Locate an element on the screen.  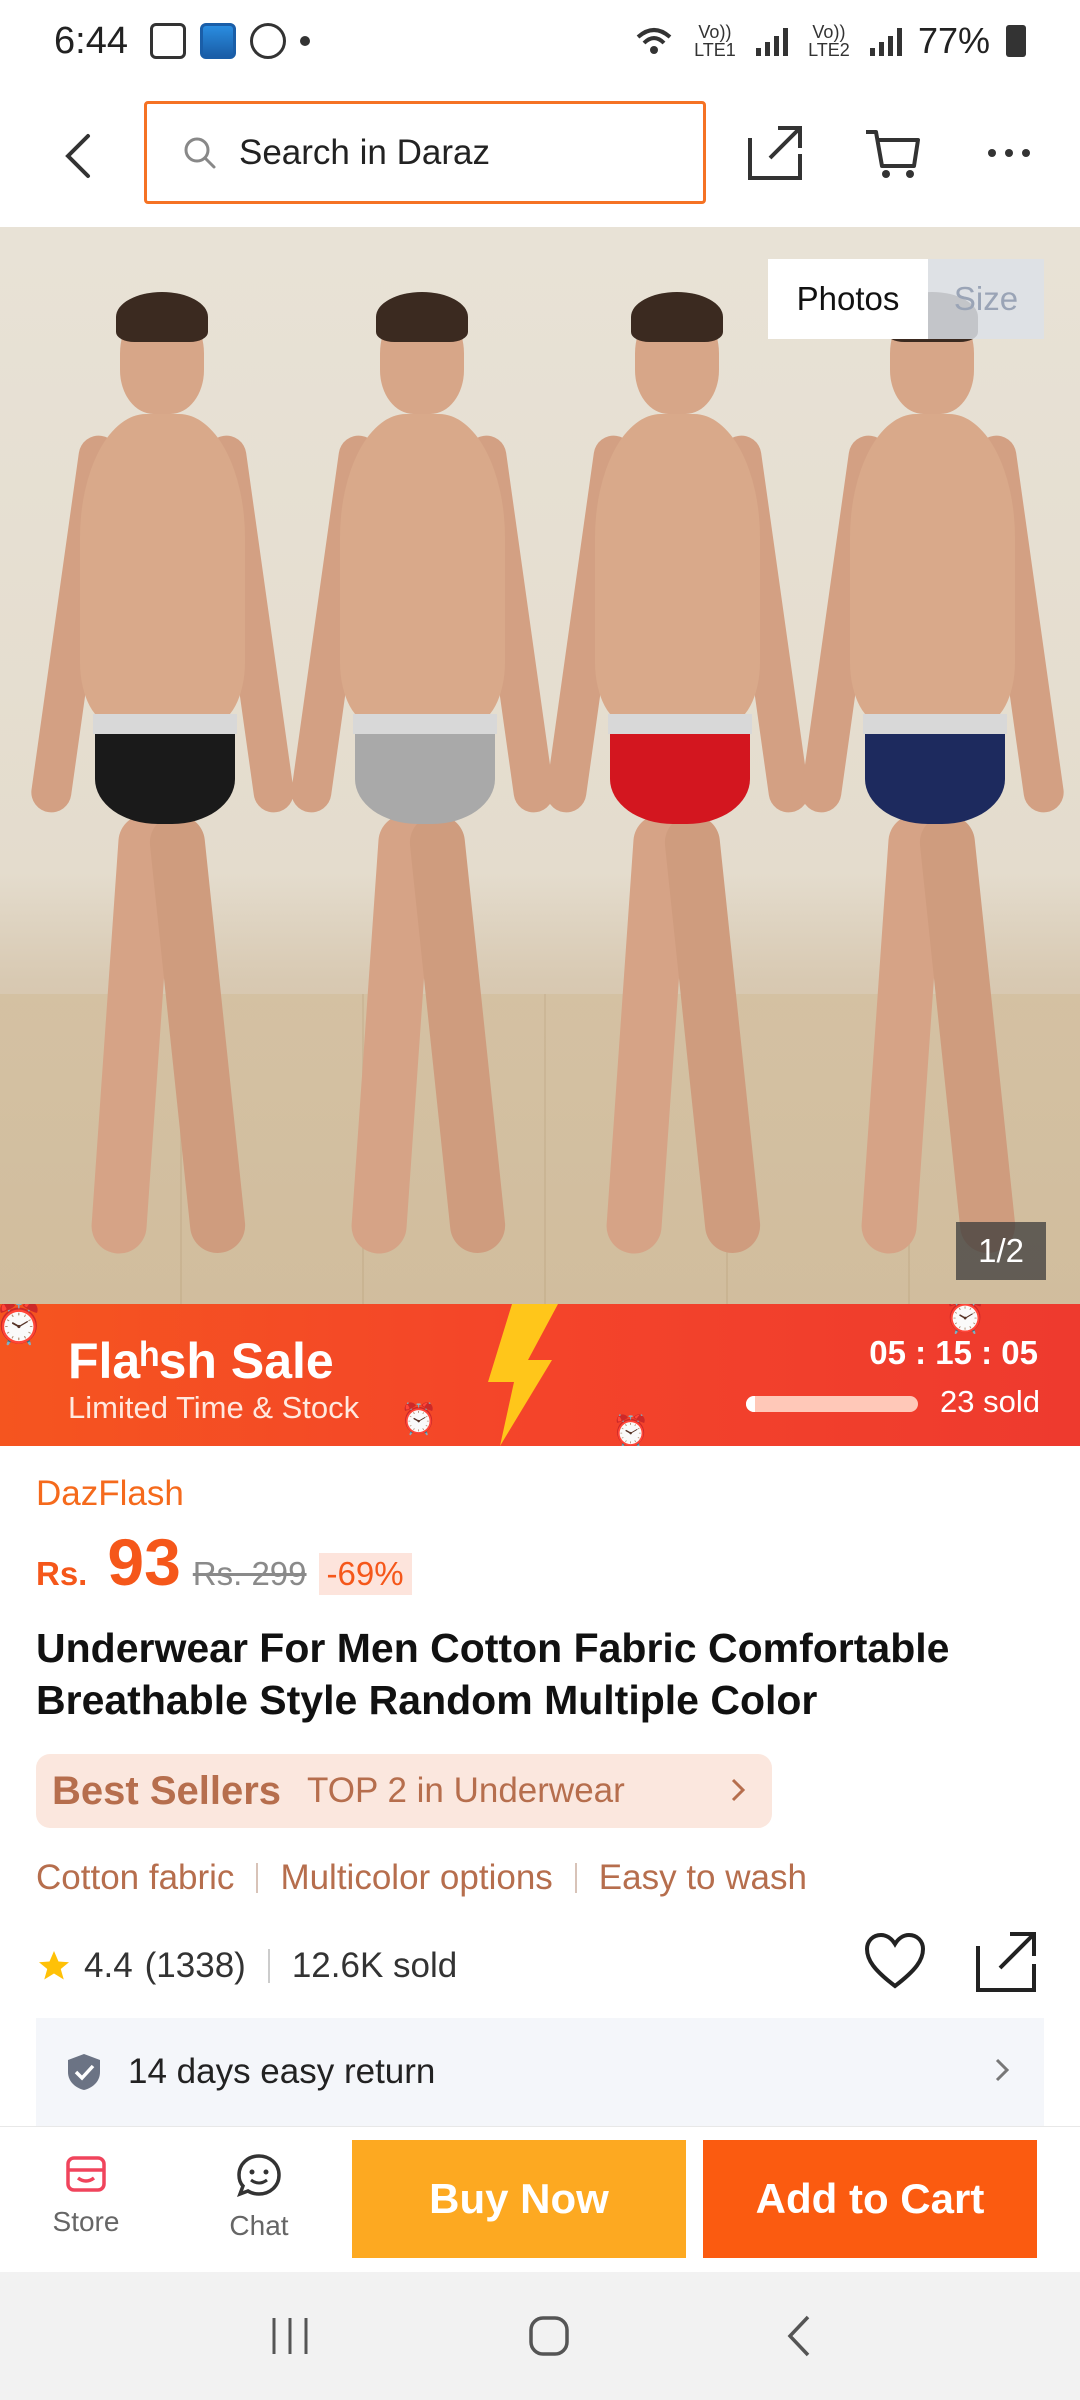
share-icon is located at coordinates (775, 153).